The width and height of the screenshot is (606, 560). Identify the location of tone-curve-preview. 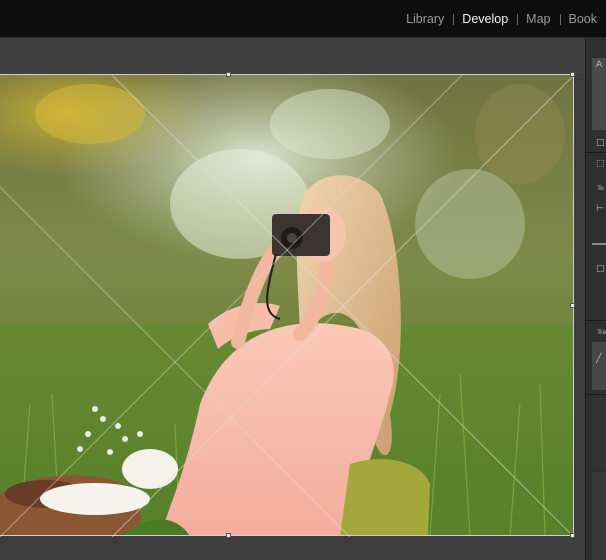
(599, 366).